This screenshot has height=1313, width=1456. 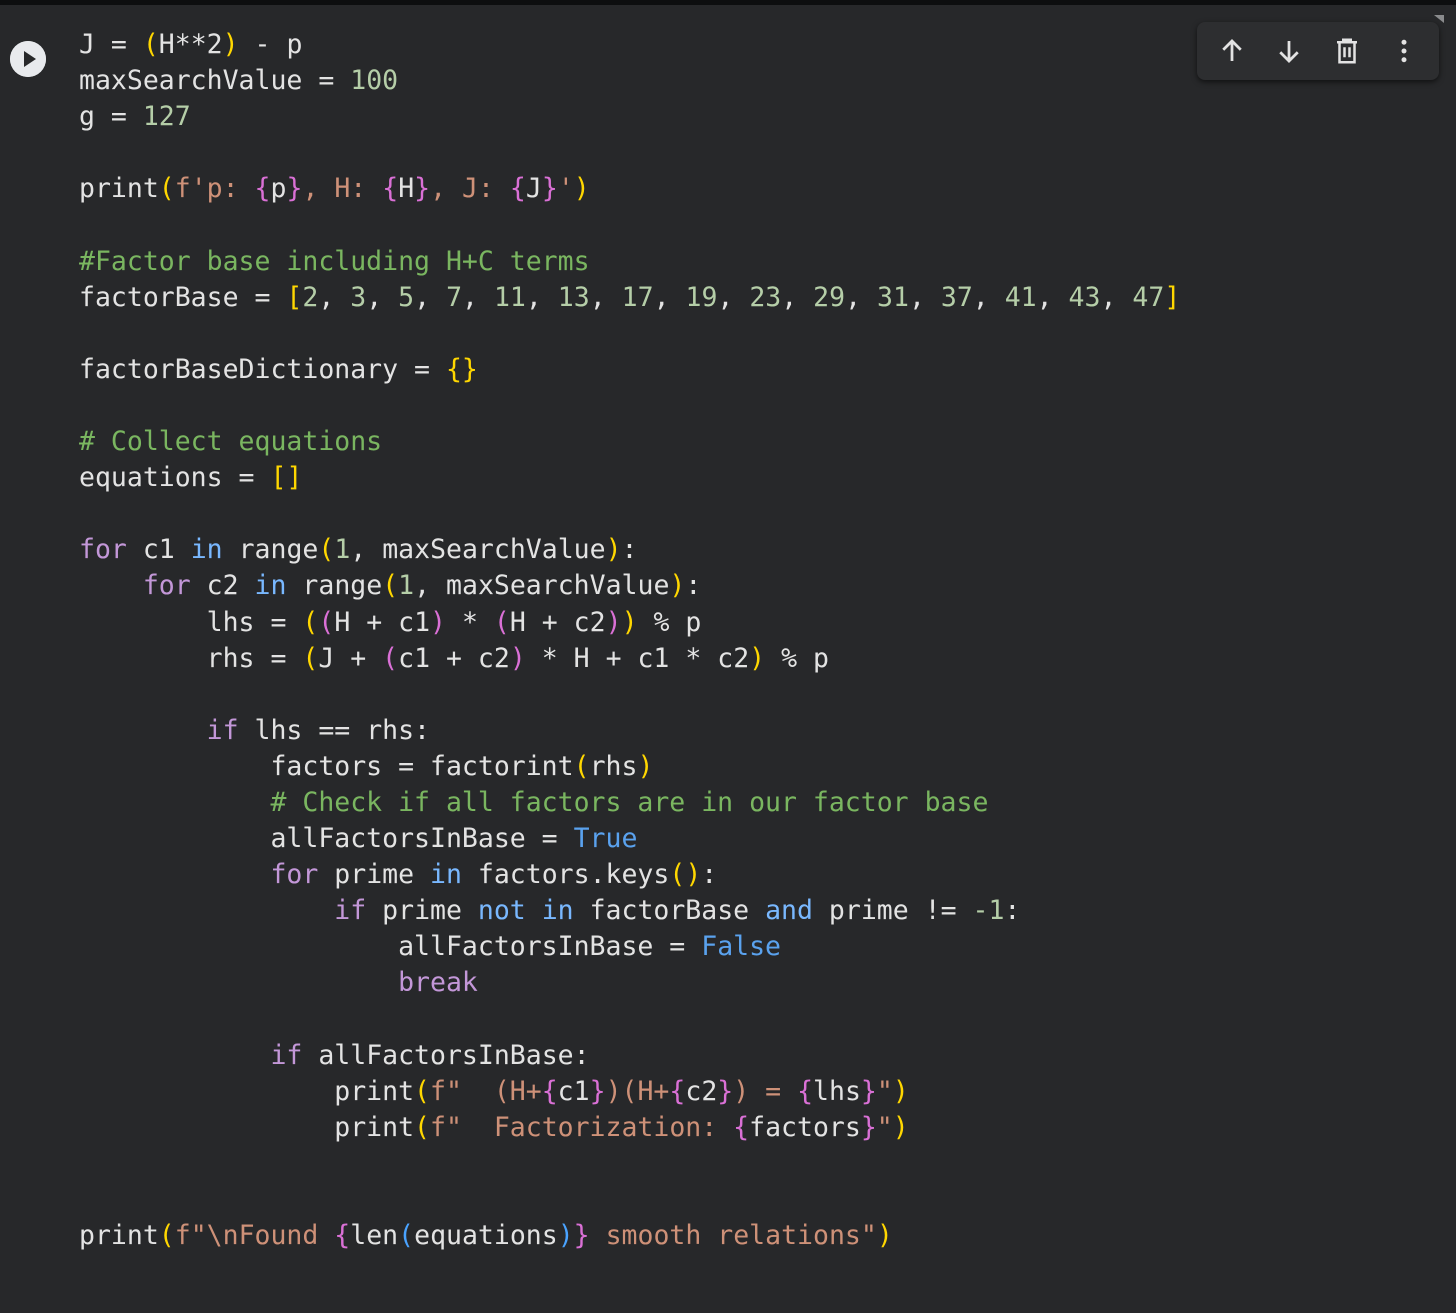 I want to click on code-token: range, so click(x=334, y=586).